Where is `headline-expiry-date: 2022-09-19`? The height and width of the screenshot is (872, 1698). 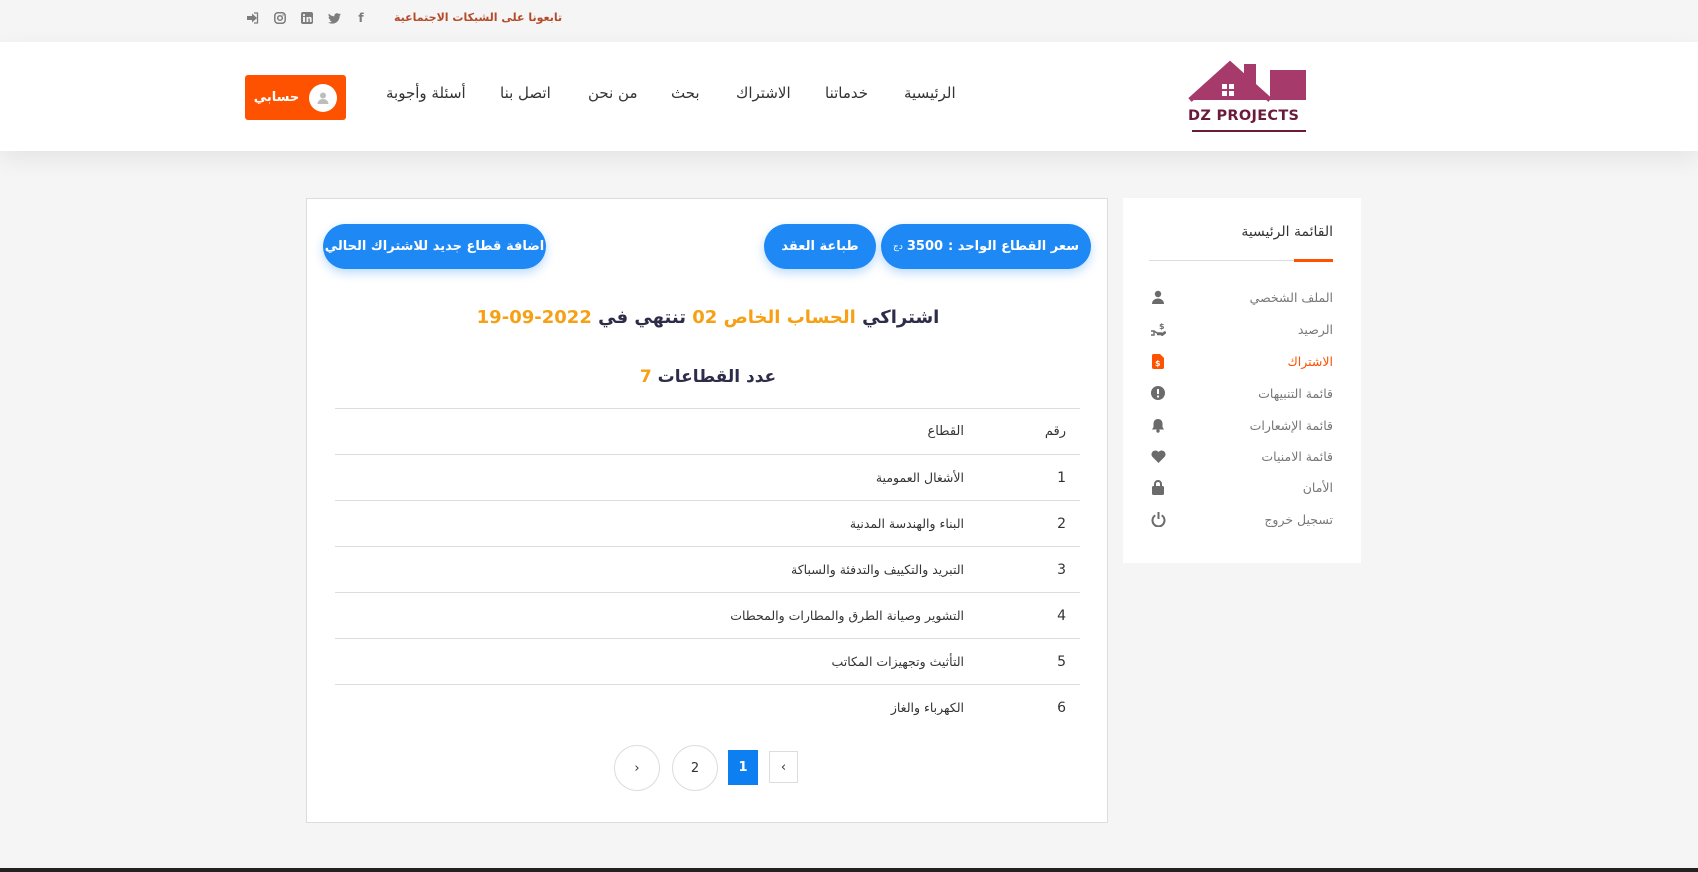
headline-expiry-date: 2022-09-19 is located at coordinates (534, 317).